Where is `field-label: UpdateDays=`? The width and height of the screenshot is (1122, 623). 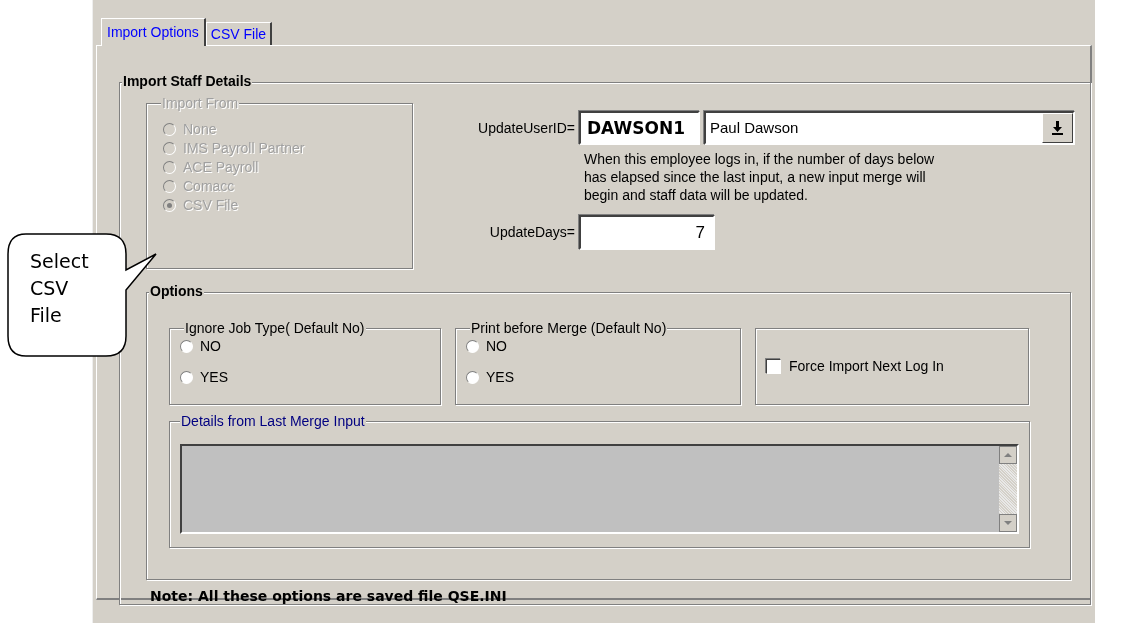 field-label: UpdateDays= is located at coordinates (532, 232).